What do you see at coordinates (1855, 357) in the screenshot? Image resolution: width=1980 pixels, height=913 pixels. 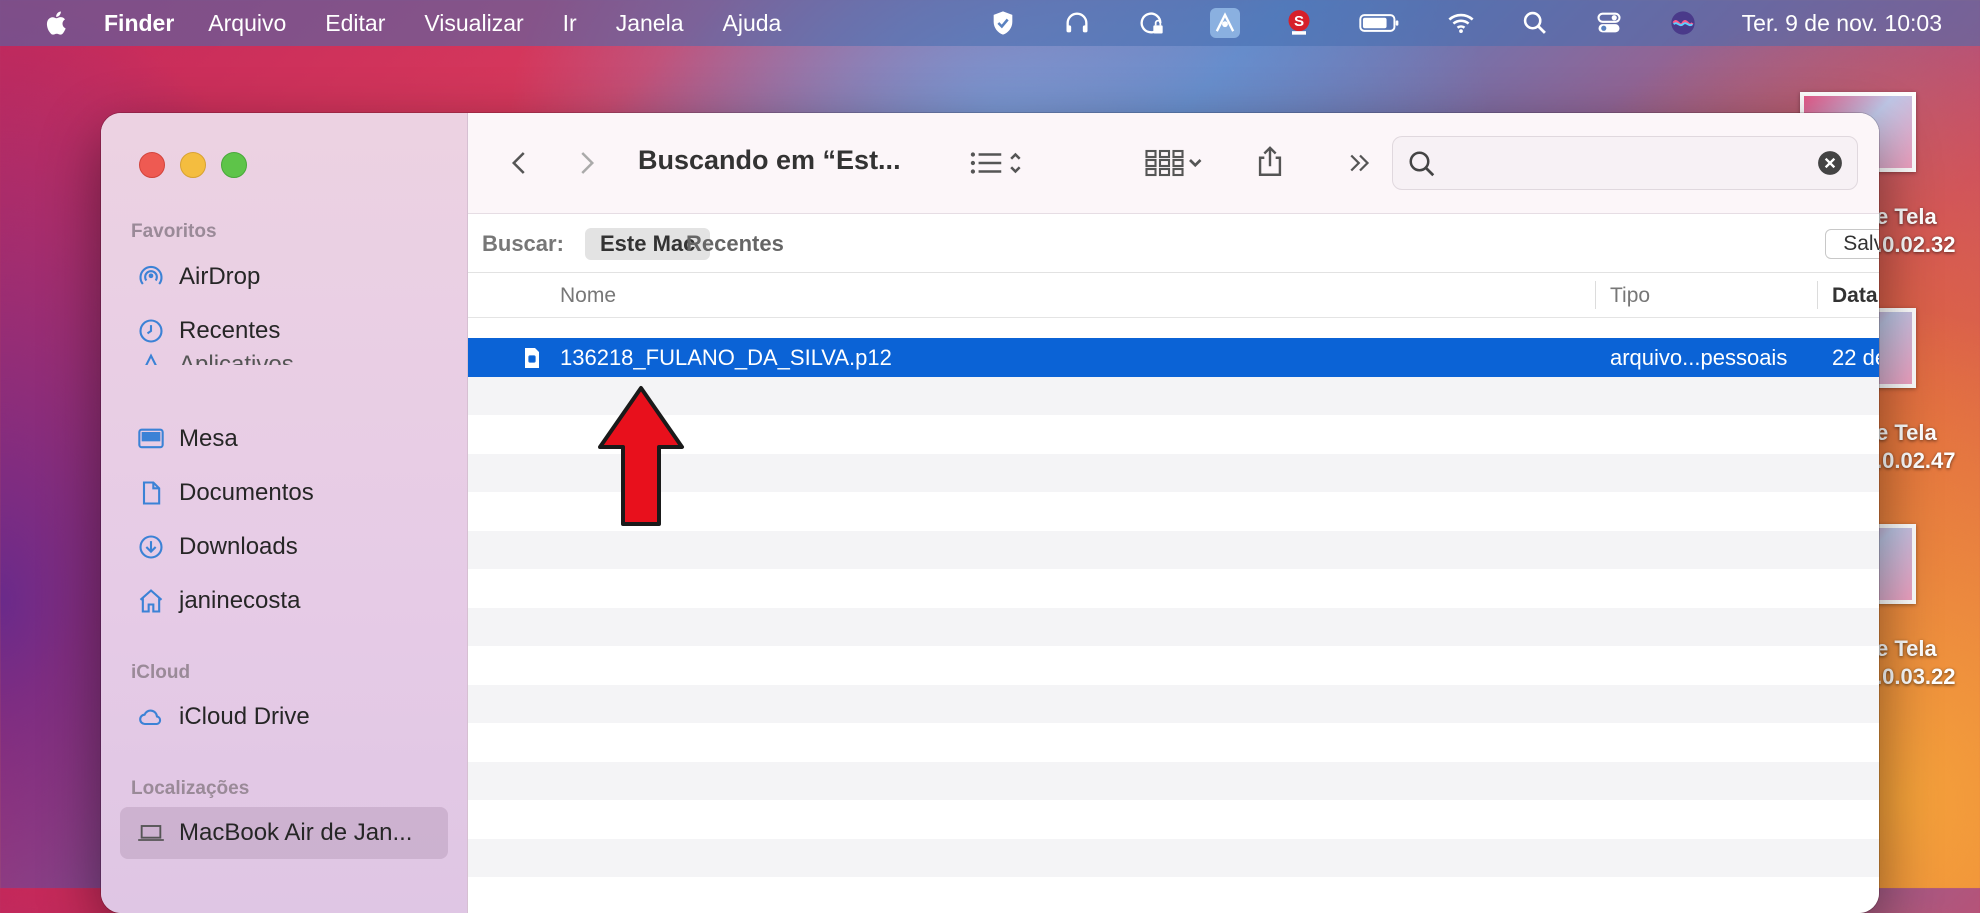 I see `file-date: 22 de outubro` at bounding box center [1855, 357].